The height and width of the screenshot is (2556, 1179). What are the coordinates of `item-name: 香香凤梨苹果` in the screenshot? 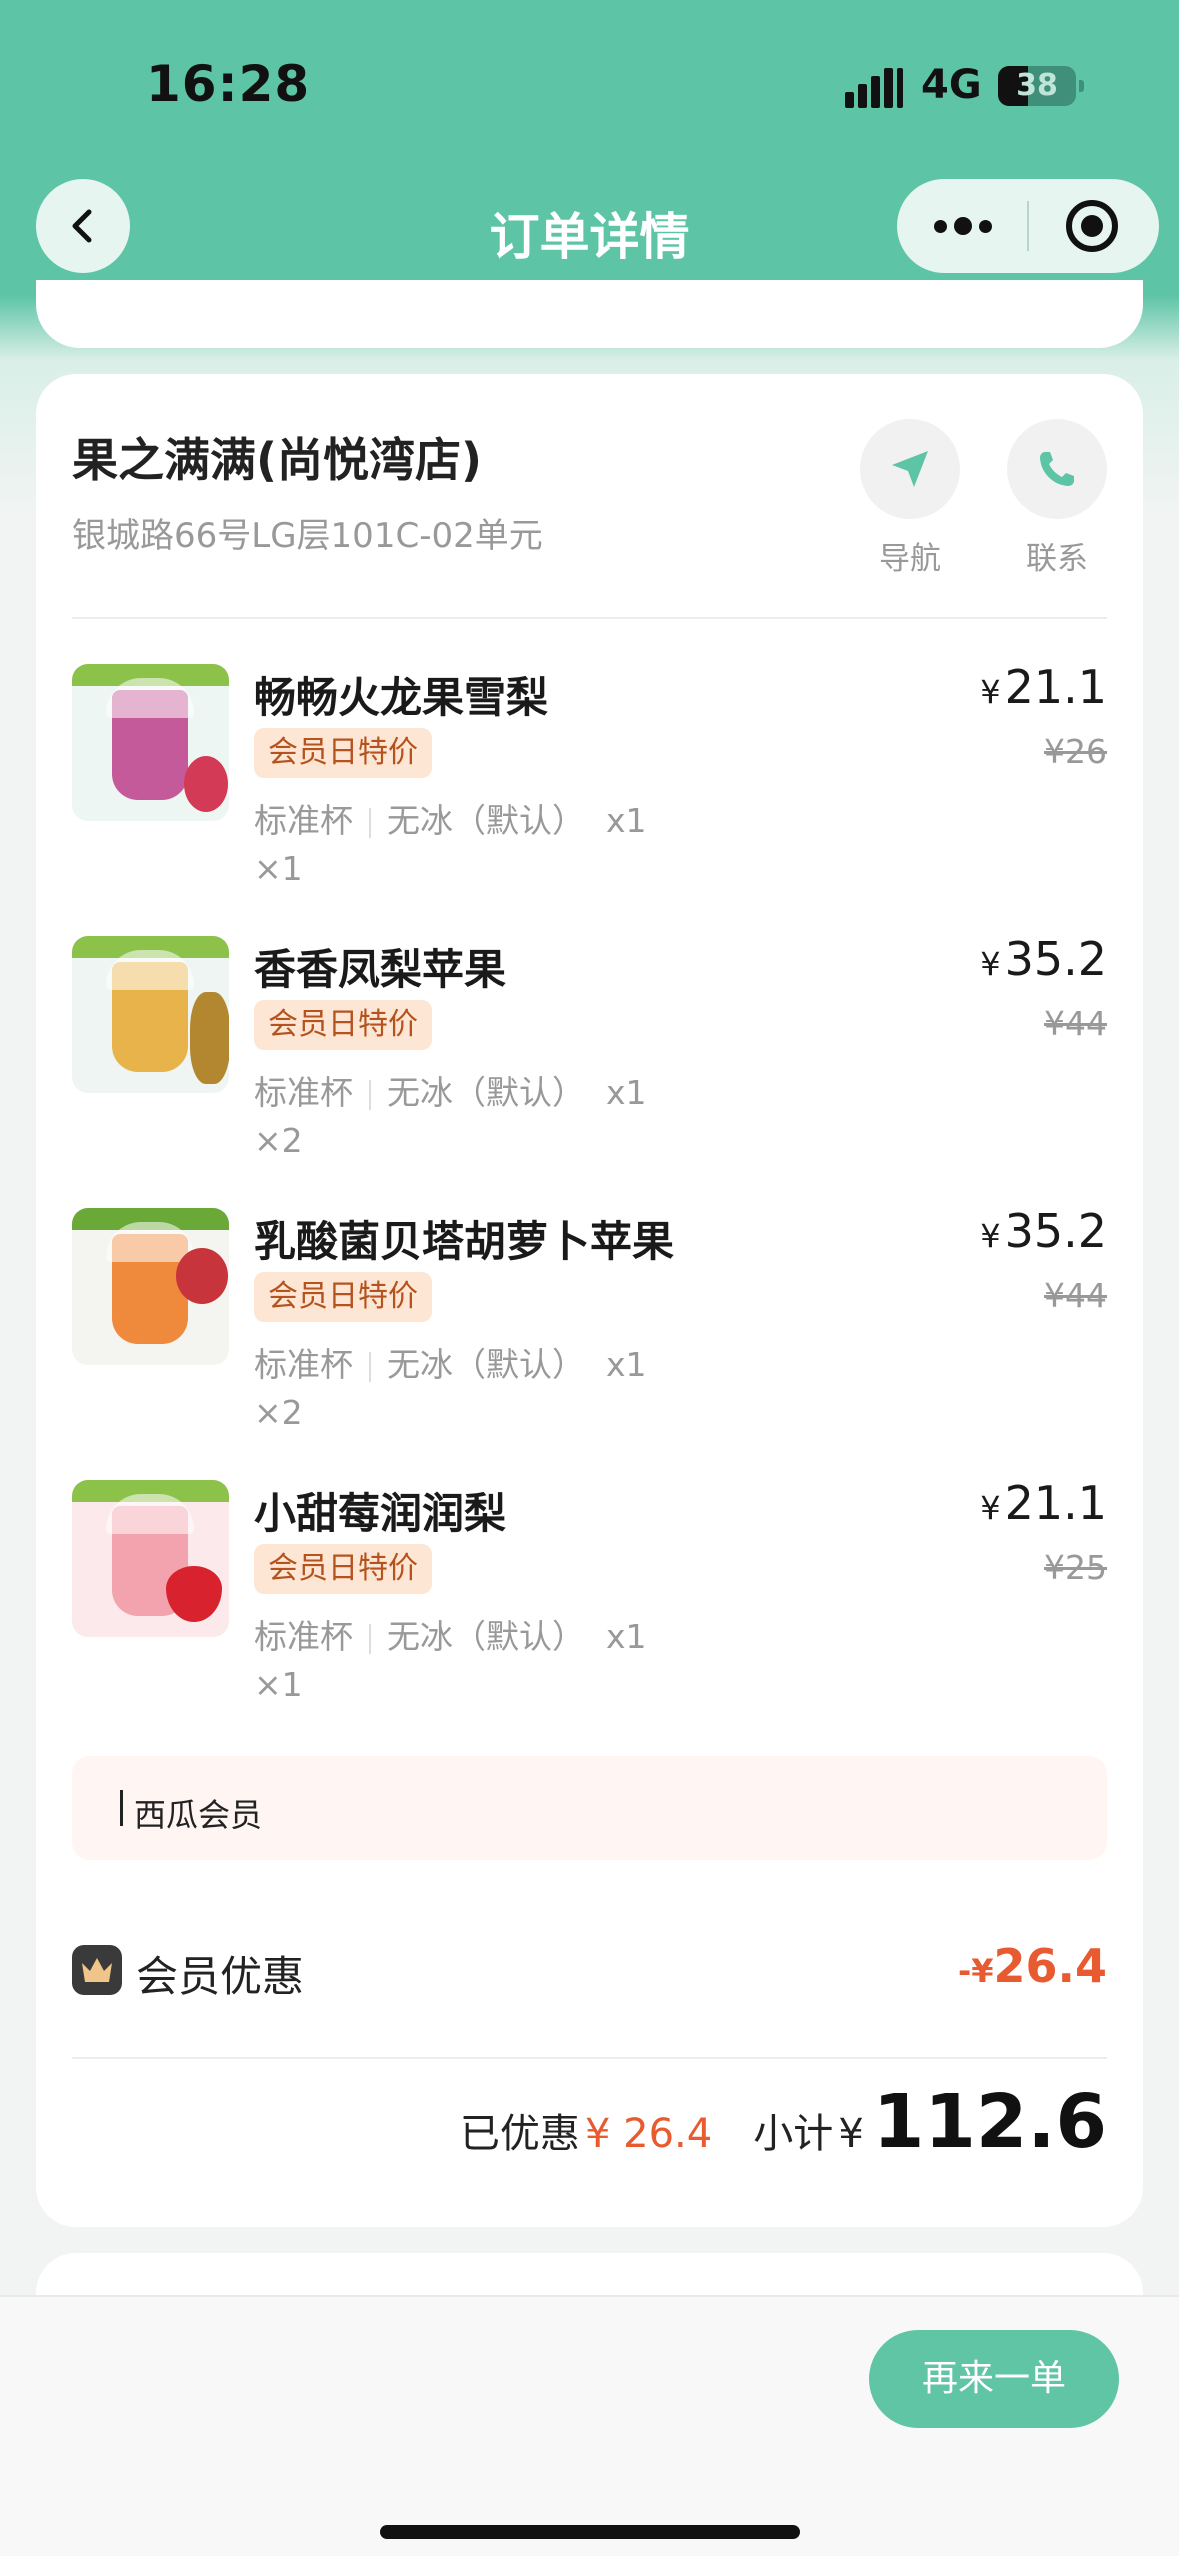 It's located at (380, 969).